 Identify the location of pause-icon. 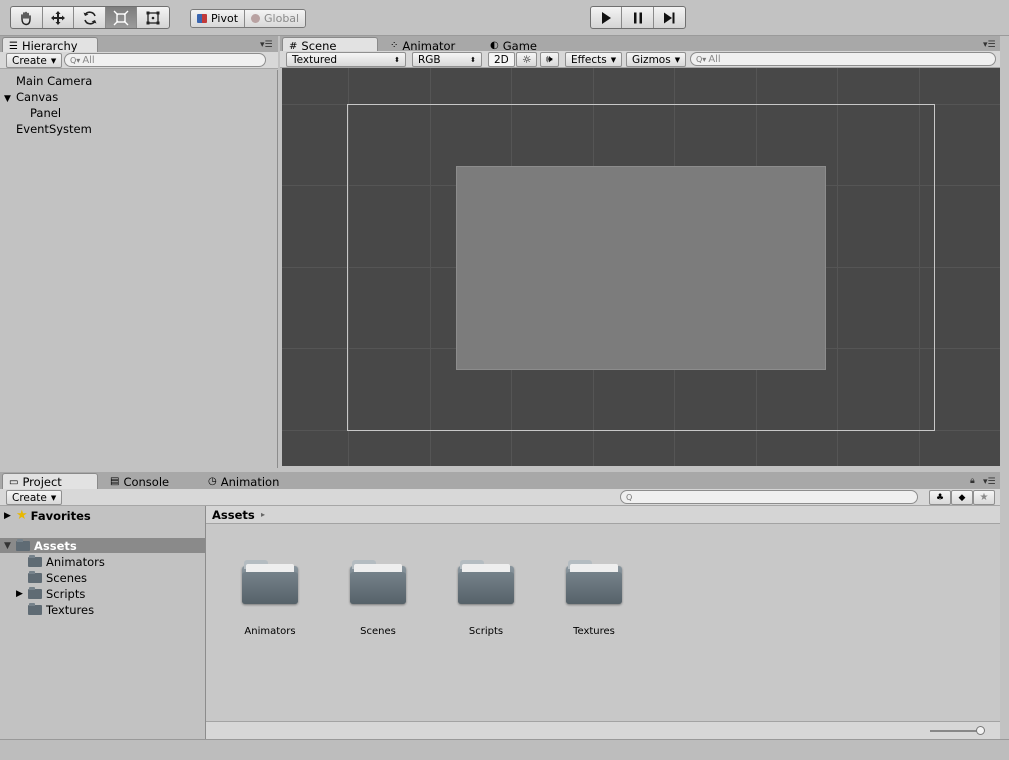
(637, 17).